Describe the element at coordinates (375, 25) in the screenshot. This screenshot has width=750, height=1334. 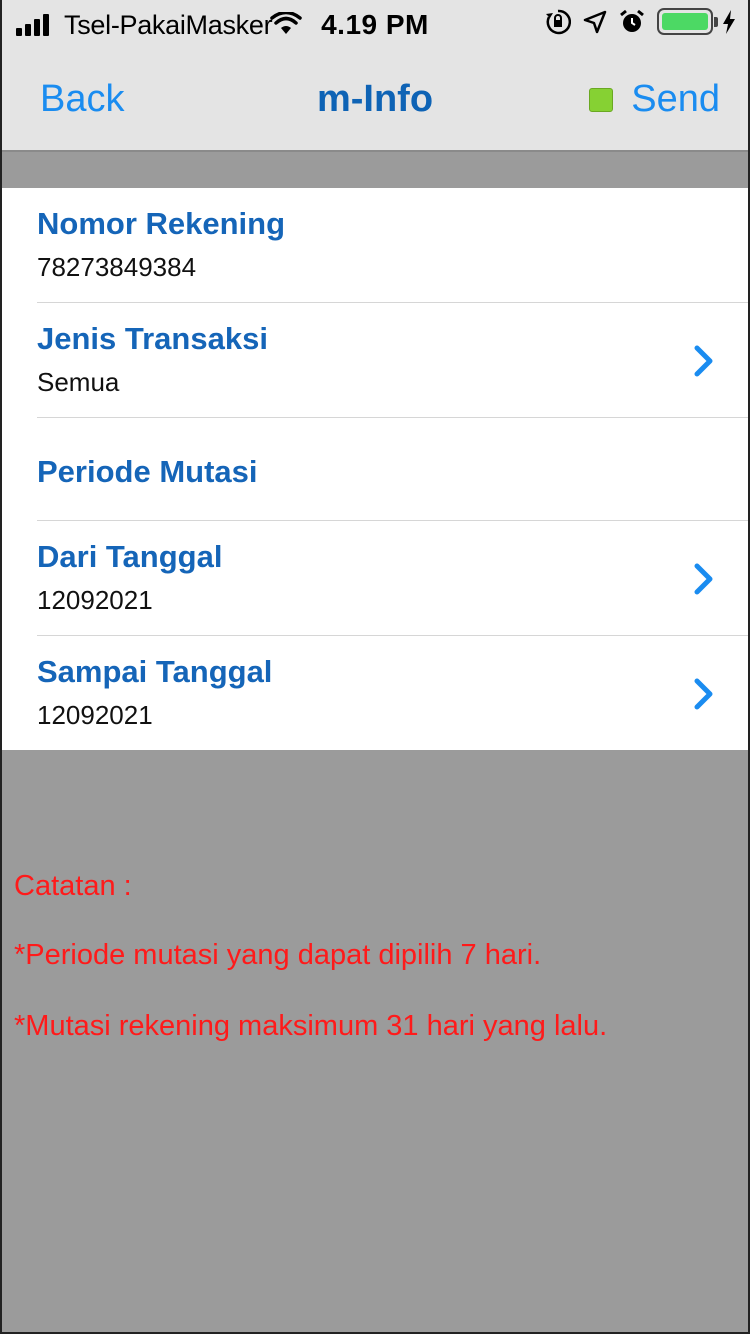
I see `status-bar: Tsel-PakaiMasker 4.19 PM` at that location.